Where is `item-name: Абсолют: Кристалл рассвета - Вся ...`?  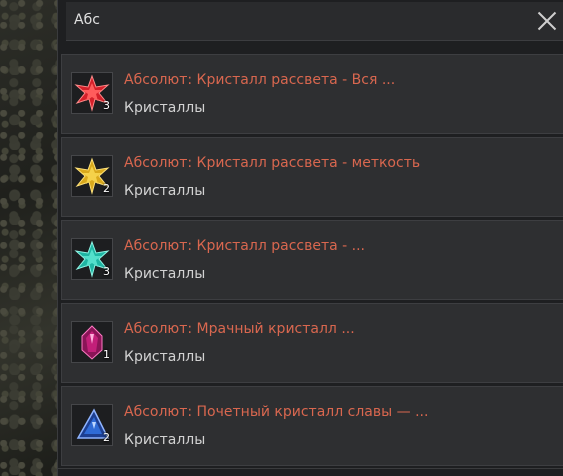
item-name: Абсолют: Кристалл рассвета - Вся ... is located at coordinates (260, 80).